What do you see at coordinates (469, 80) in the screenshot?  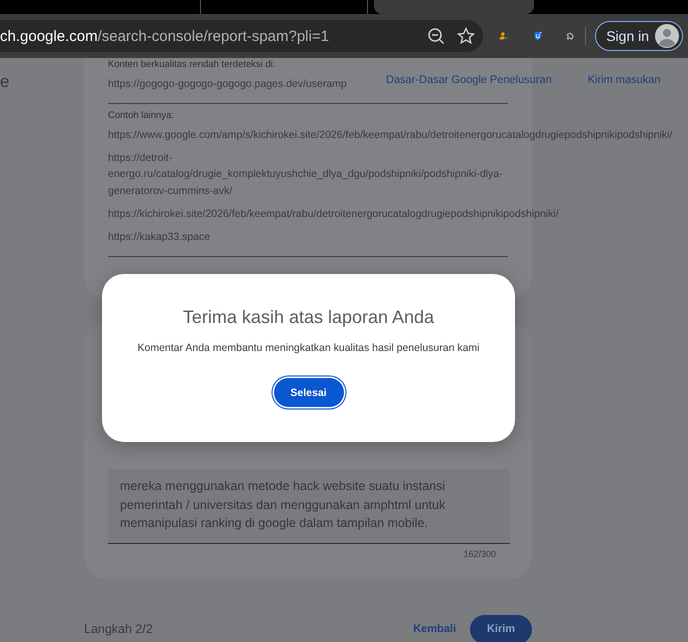 I see `header-link: Dasar-Dasar Google Penelusuran` at bounding box center [469, 80].